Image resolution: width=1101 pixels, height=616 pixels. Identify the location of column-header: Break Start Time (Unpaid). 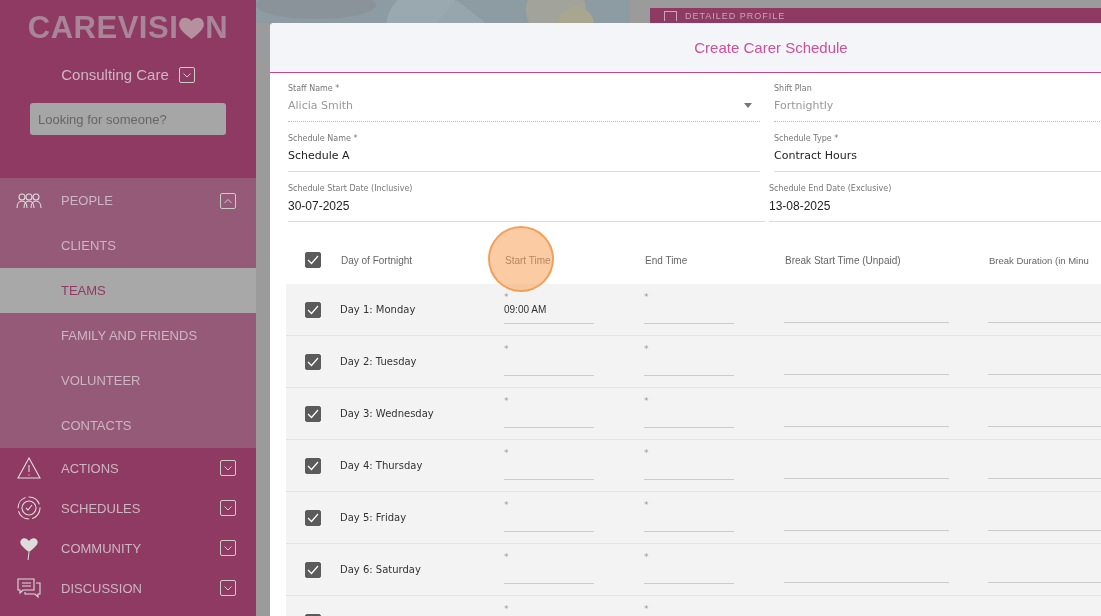
(843, 260).